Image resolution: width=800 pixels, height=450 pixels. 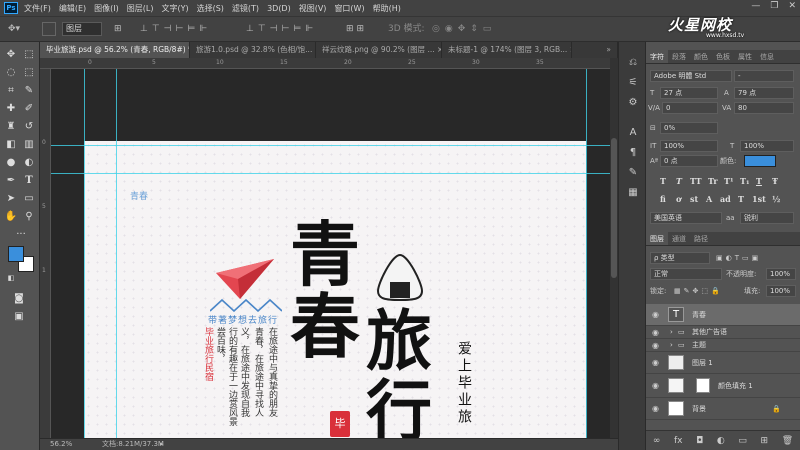 I want to click on type-tool-icon: T, so click(x=29, y=180).